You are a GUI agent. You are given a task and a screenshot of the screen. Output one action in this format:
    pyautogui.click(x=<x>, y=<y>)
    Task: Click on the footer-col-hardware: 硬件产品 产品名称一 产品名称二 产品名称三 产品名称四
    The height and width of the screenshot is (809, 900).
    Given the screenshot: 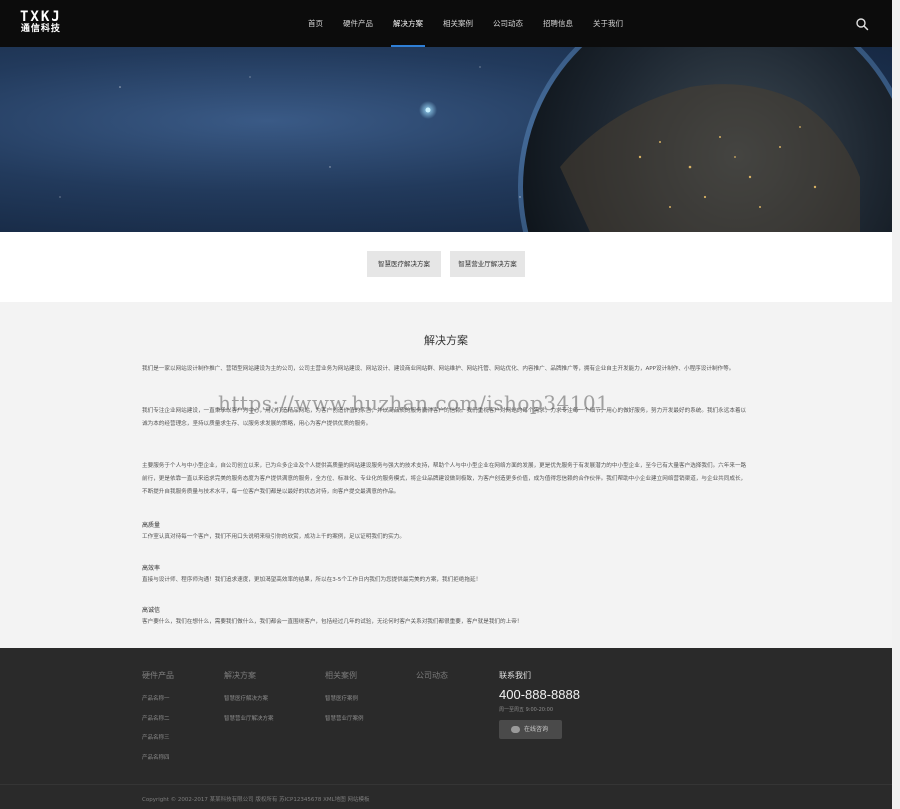 What is the action you would take?
    pyautogui.click(x=158, y=721)
    